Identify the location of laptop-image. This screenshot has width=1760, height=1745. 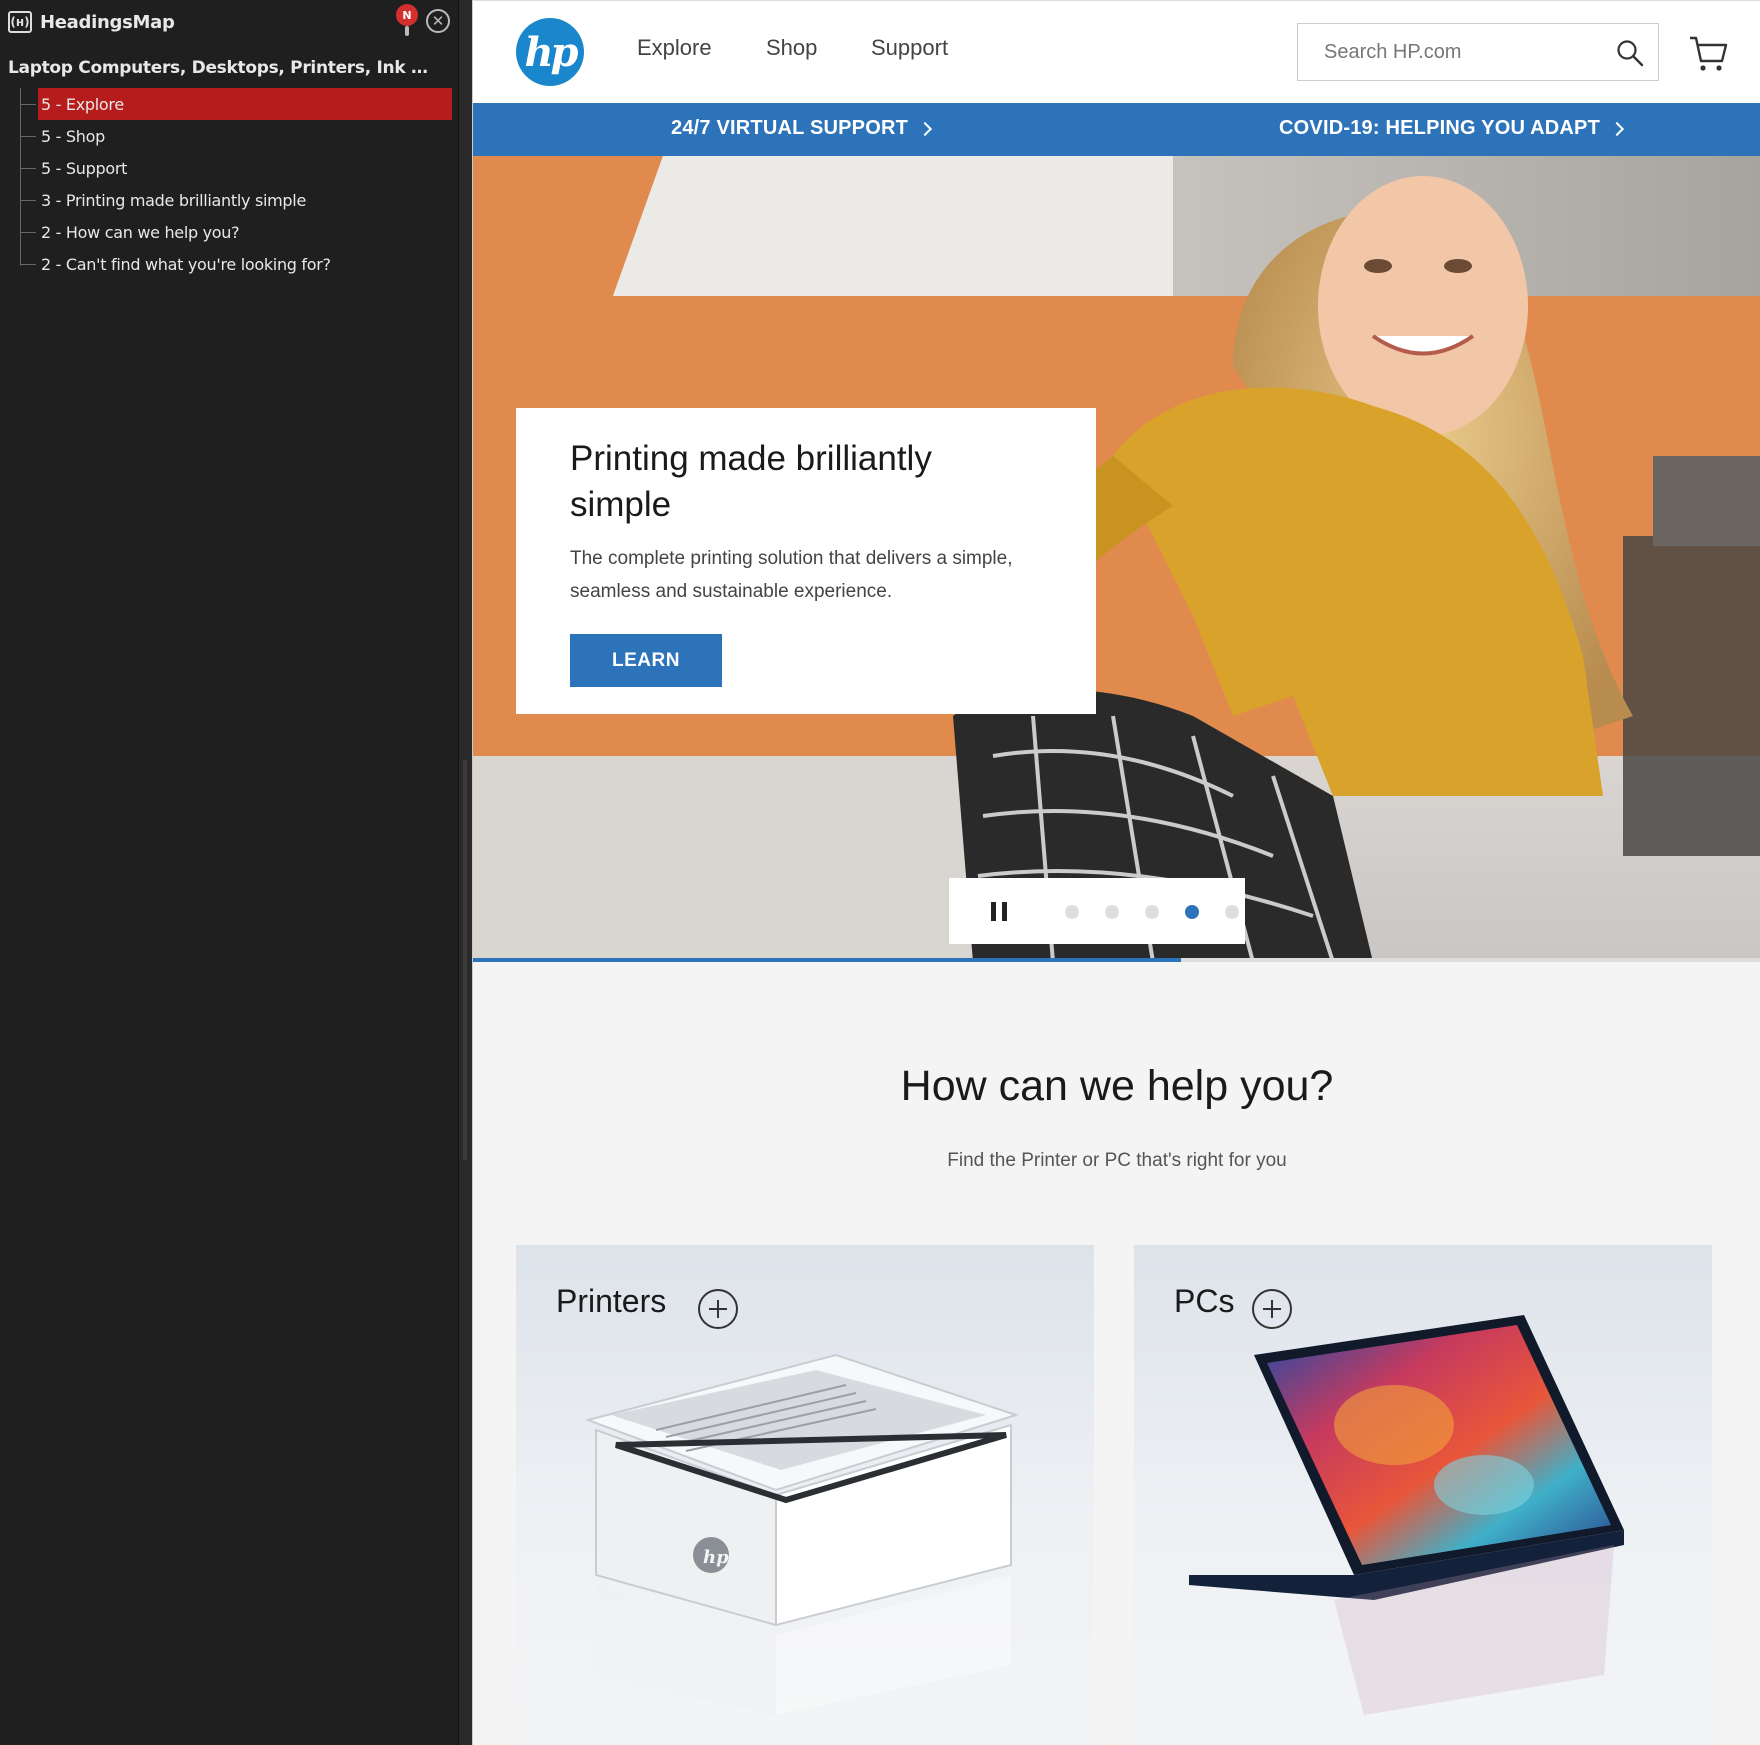
(1406, 1515).